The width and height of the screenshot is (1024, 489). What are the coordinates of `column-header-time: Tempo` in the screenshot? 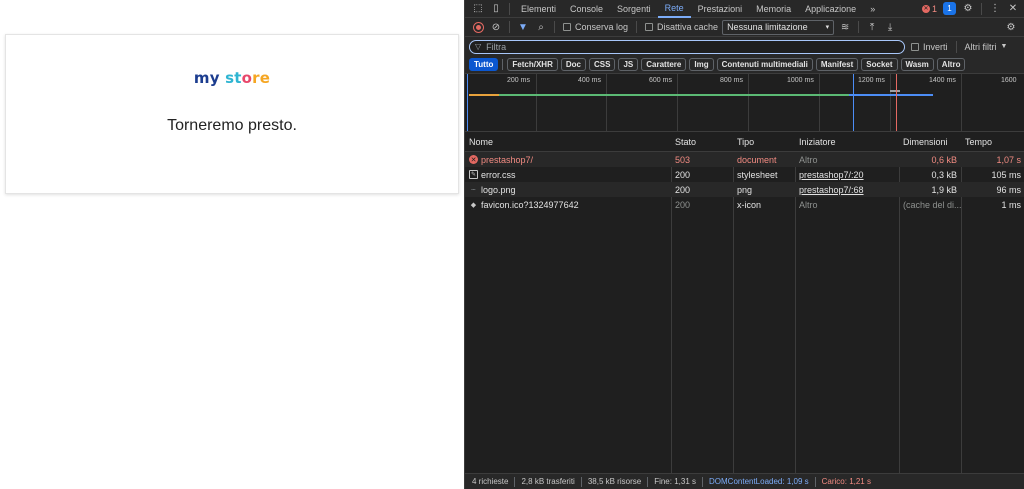 It's located at (992, 142).